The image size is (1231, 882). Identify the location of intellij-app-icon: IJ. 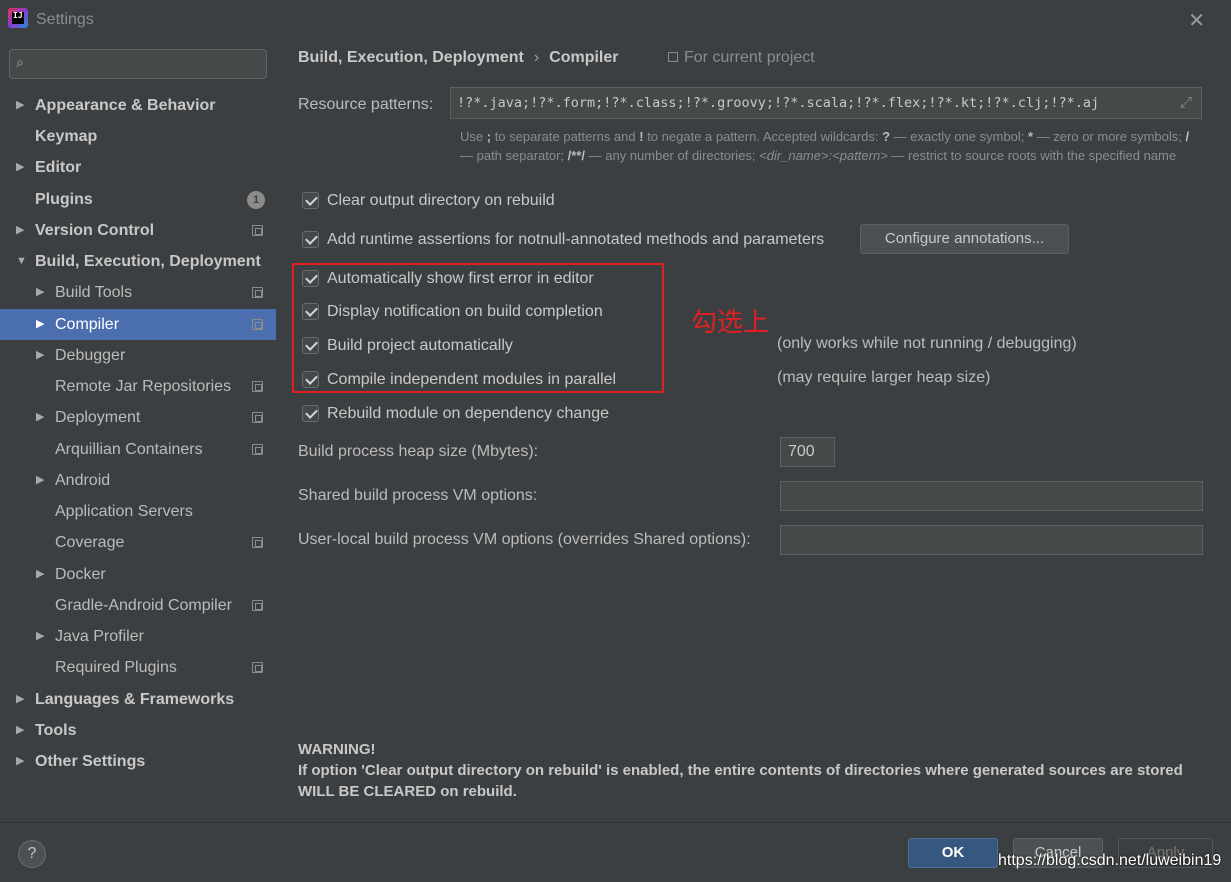
(18, 18).